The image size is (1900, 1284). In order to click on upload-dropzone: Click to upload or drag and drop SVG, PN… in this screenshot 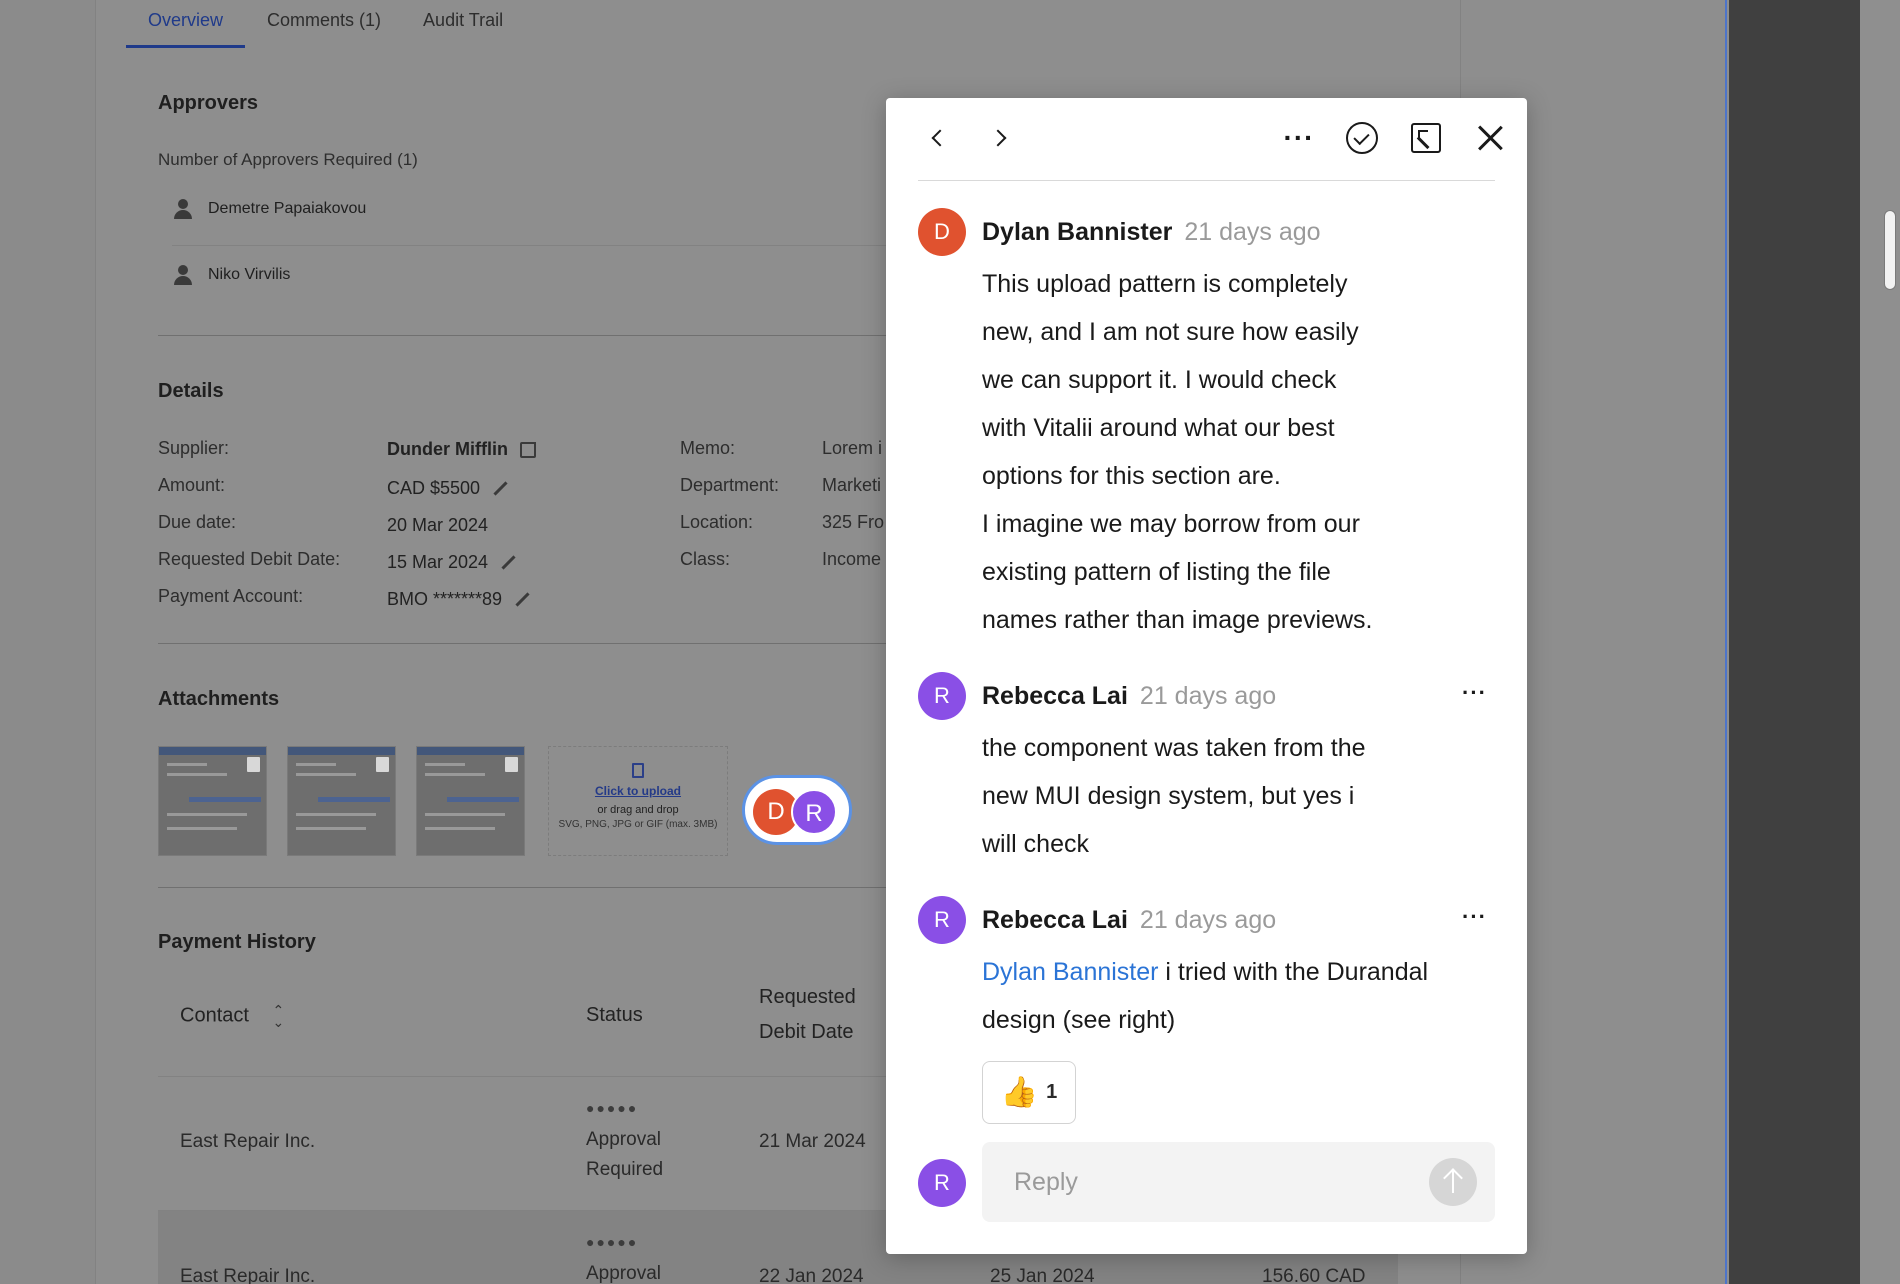, I will do `click(638, 801)`.